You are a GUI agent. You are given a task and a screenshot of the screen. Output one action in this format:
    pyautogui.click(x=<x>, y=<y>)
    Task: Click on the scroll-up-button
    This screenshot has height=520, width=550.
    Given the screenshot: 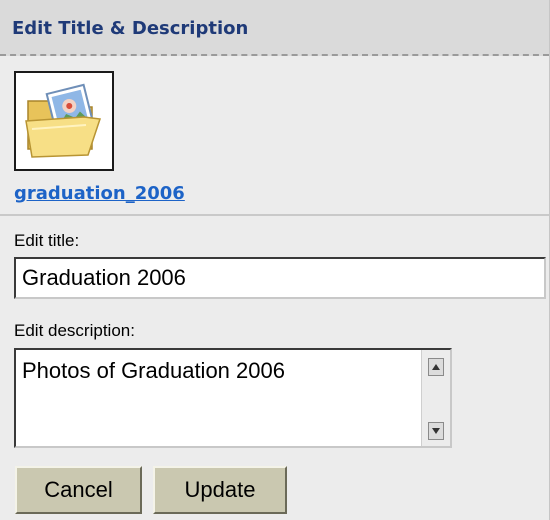 What is the action you would take?
    pyautogui.click(x=436, y=367)
    